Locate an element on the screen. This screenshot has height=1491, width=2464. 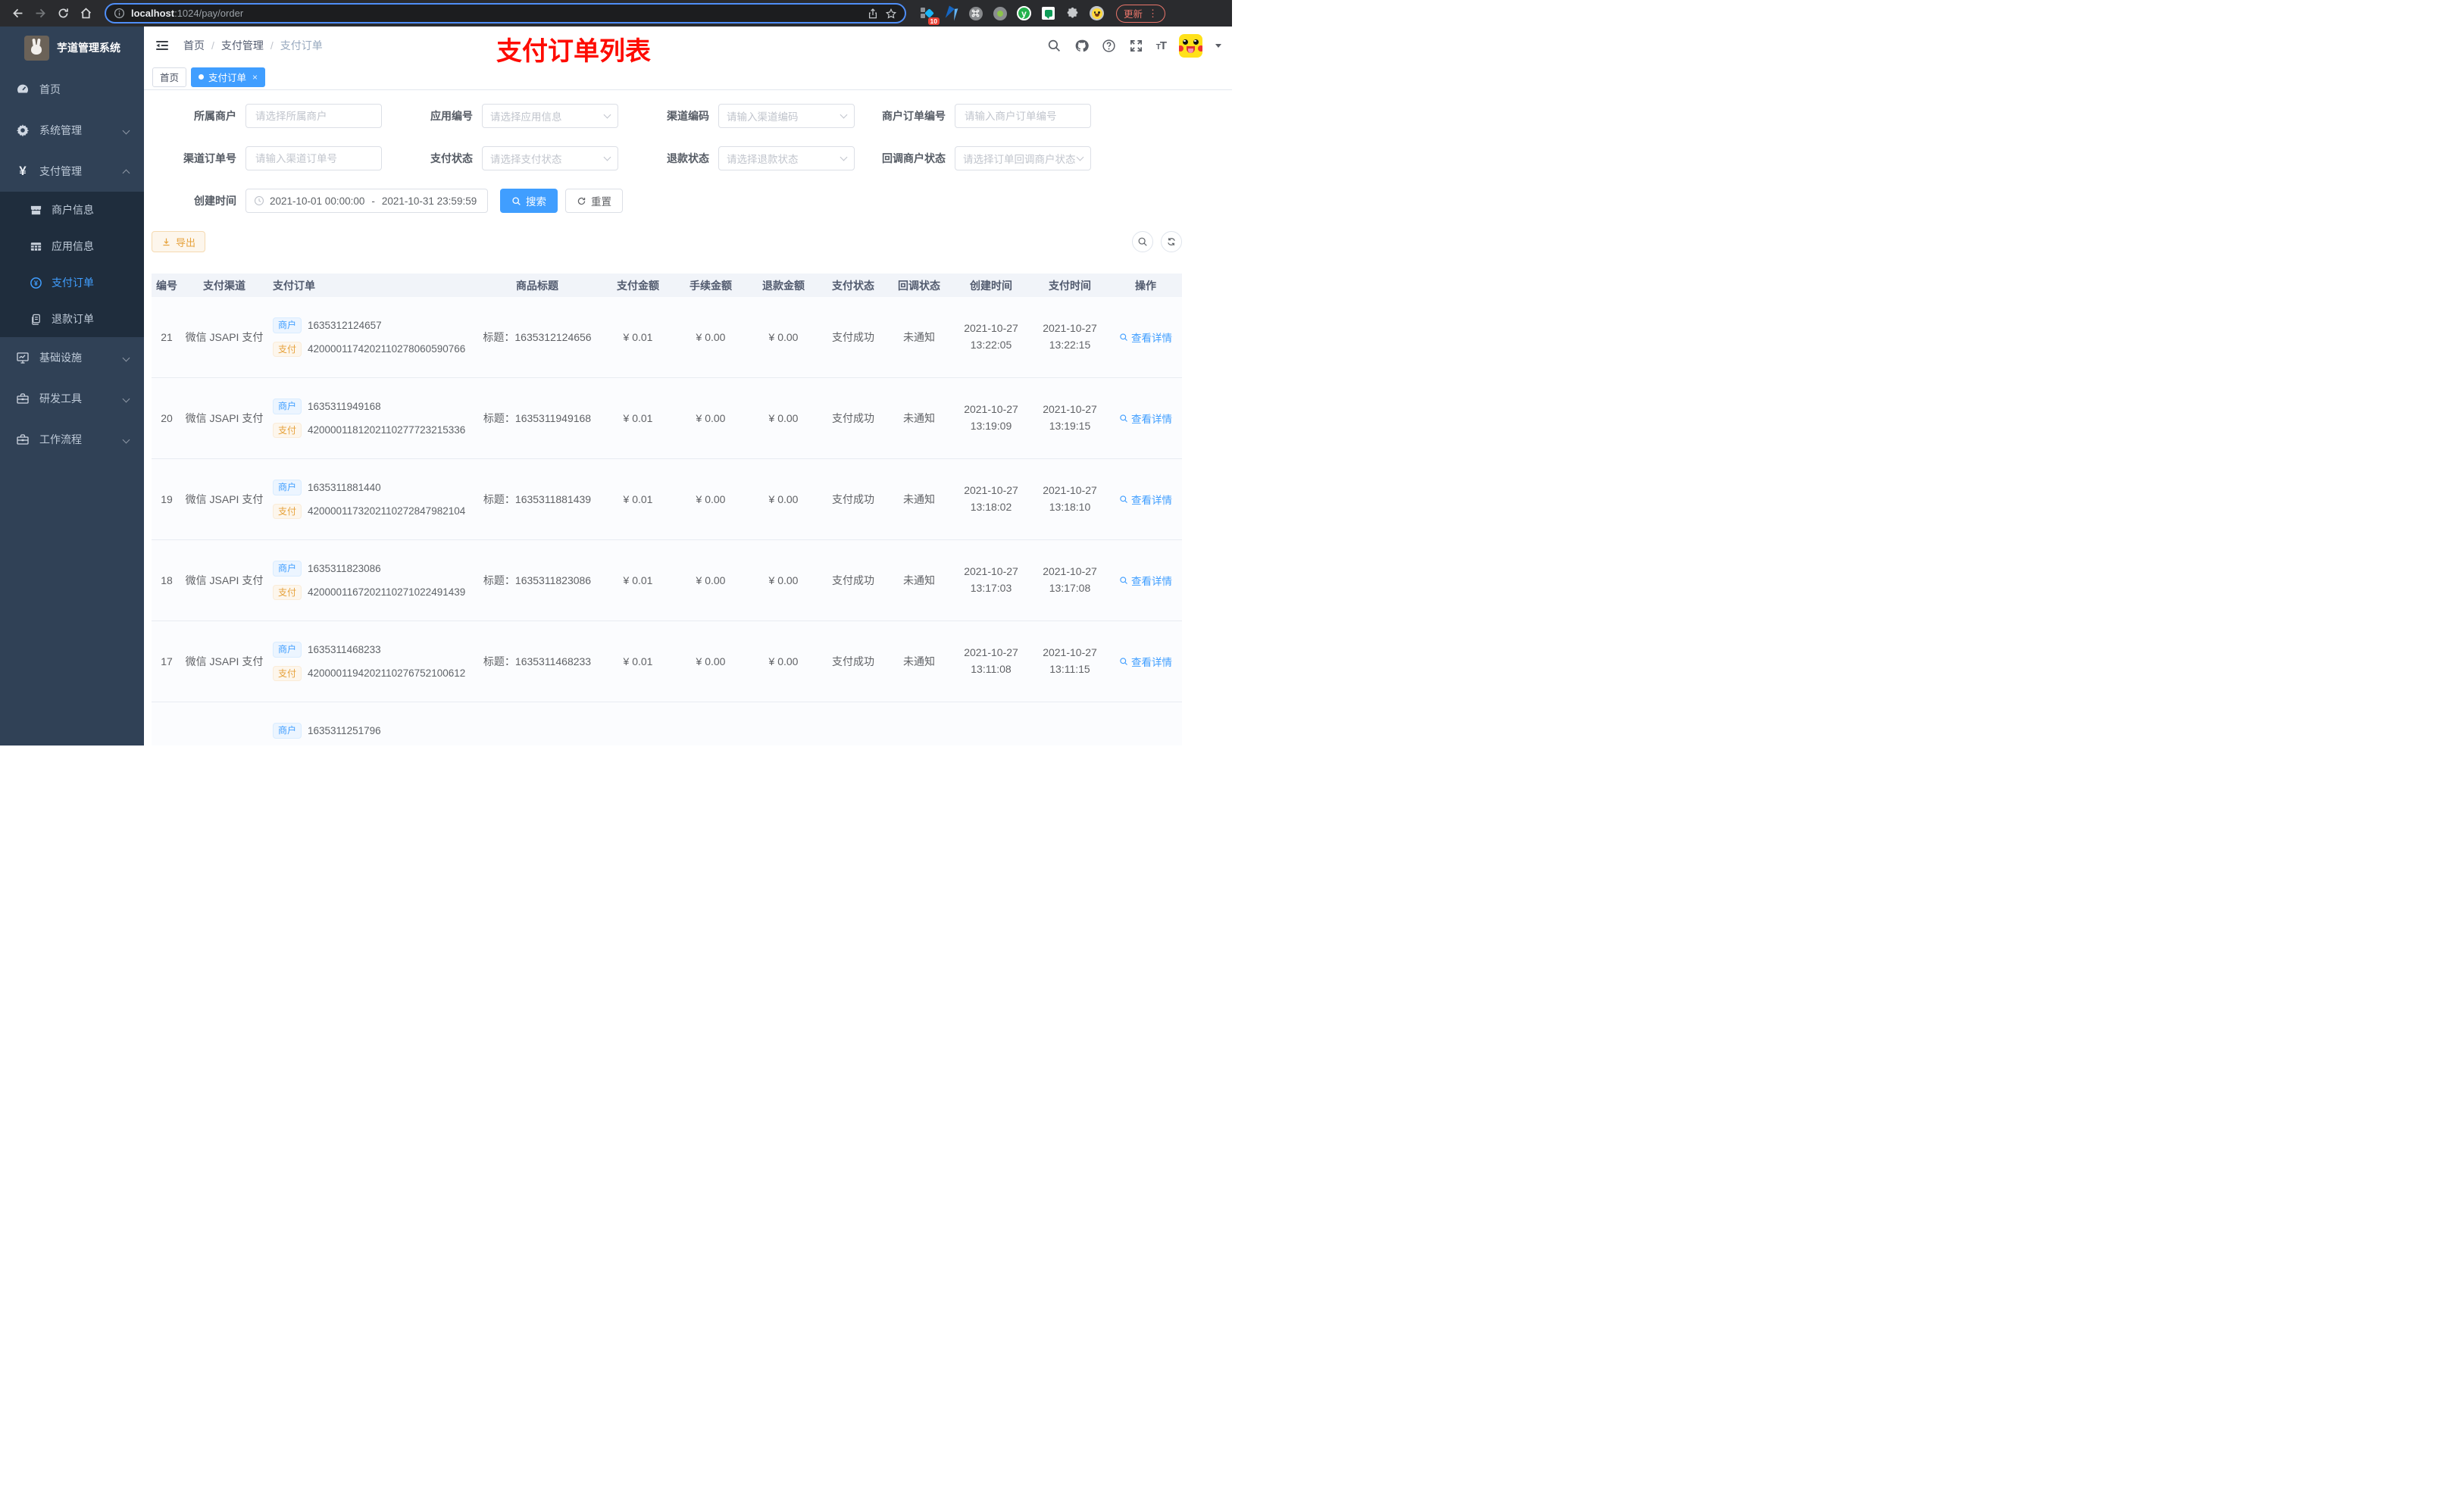
forward-arrow-icon is located at coordinates (40, 13).